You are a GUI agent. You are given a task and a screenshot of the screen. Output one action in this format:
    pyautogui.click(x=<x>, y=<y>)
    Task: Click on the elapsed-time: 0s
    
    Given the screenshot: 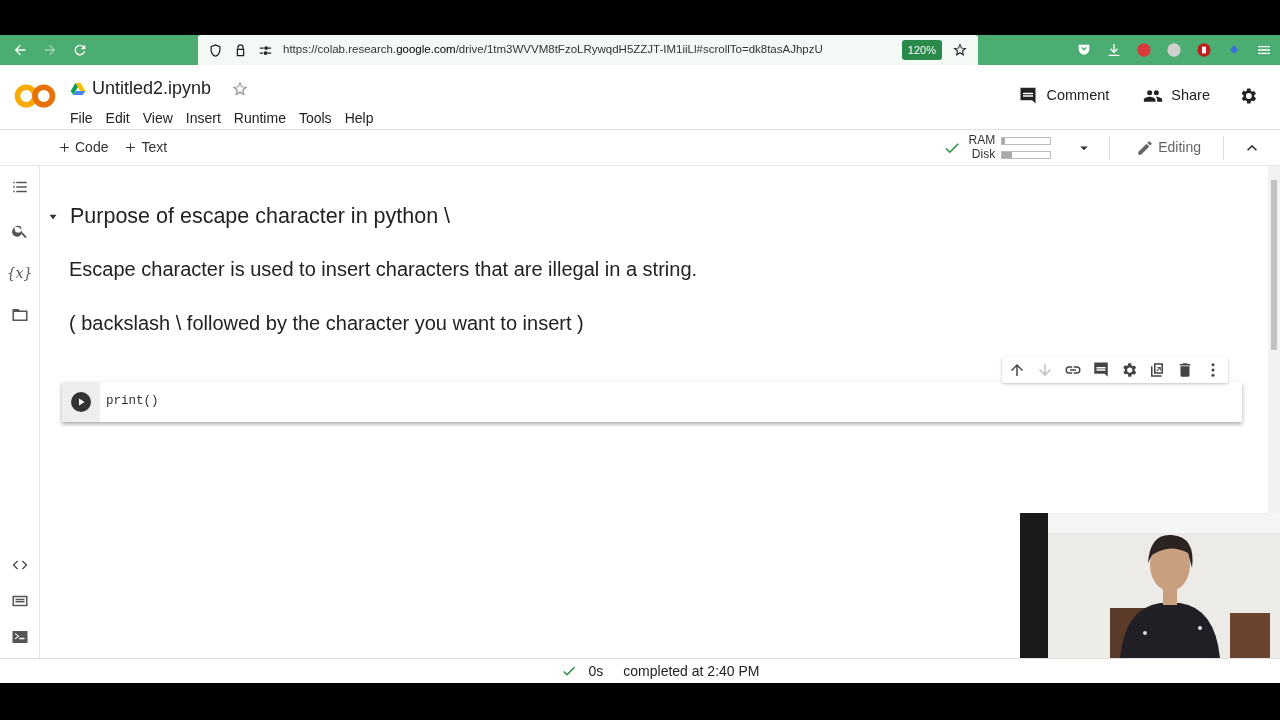 What is the action you would take?
    pyautogui.click(x=596, y=671)
    